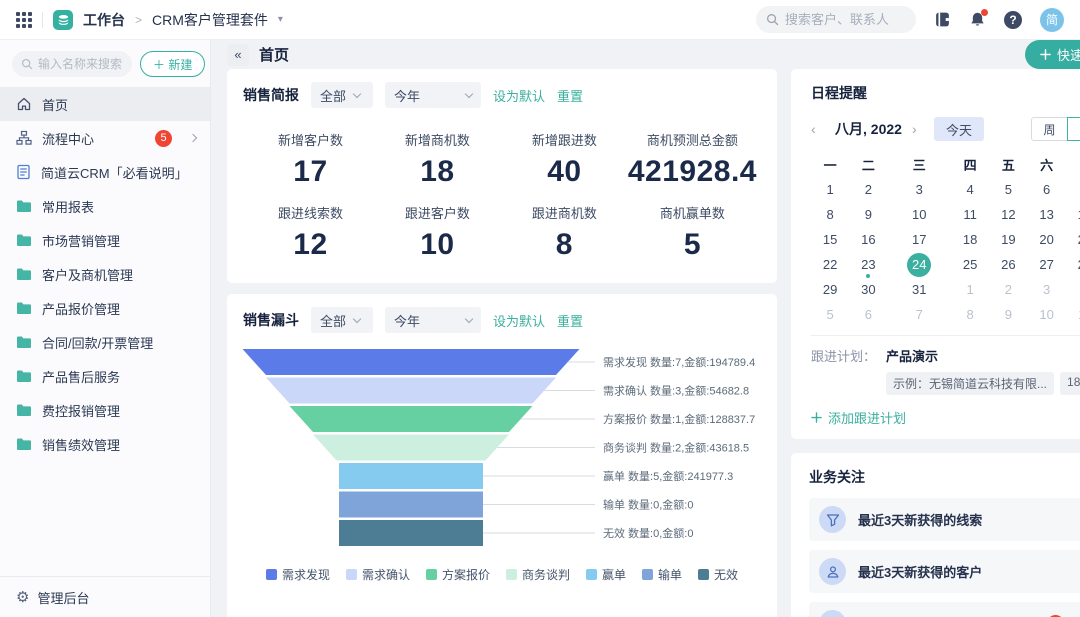 Image resolution: width=1080 pixels, height=617 pixels. Describe the element at coordinates (1073, 264) in the screenshot. I see `calendar-day-28: 28` at that location.